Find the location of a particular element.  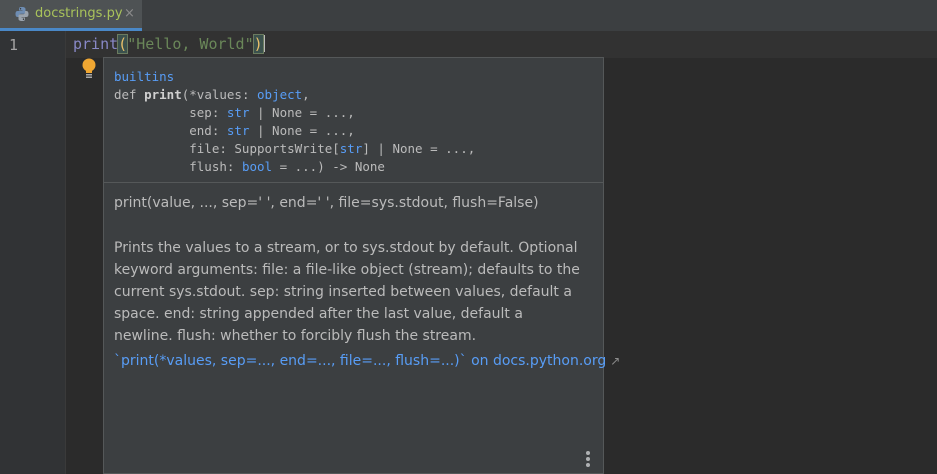

editor-tab-bar: docstrings.py × is located at coordinates (468, 15).